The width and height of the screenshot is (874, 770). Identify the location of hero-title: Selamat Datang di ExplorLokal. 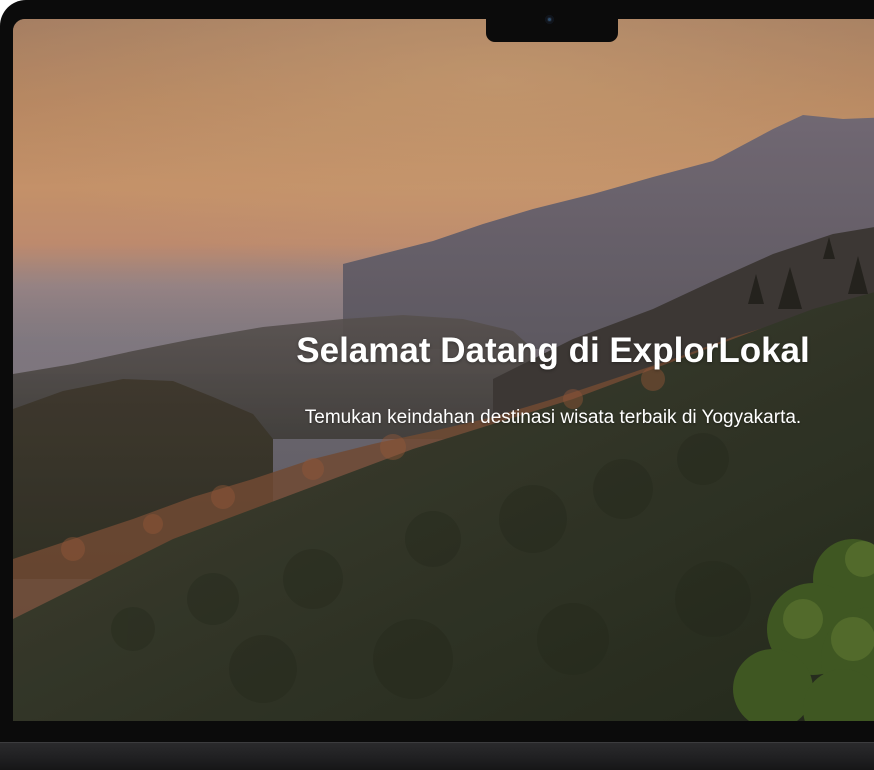
(553, 350).